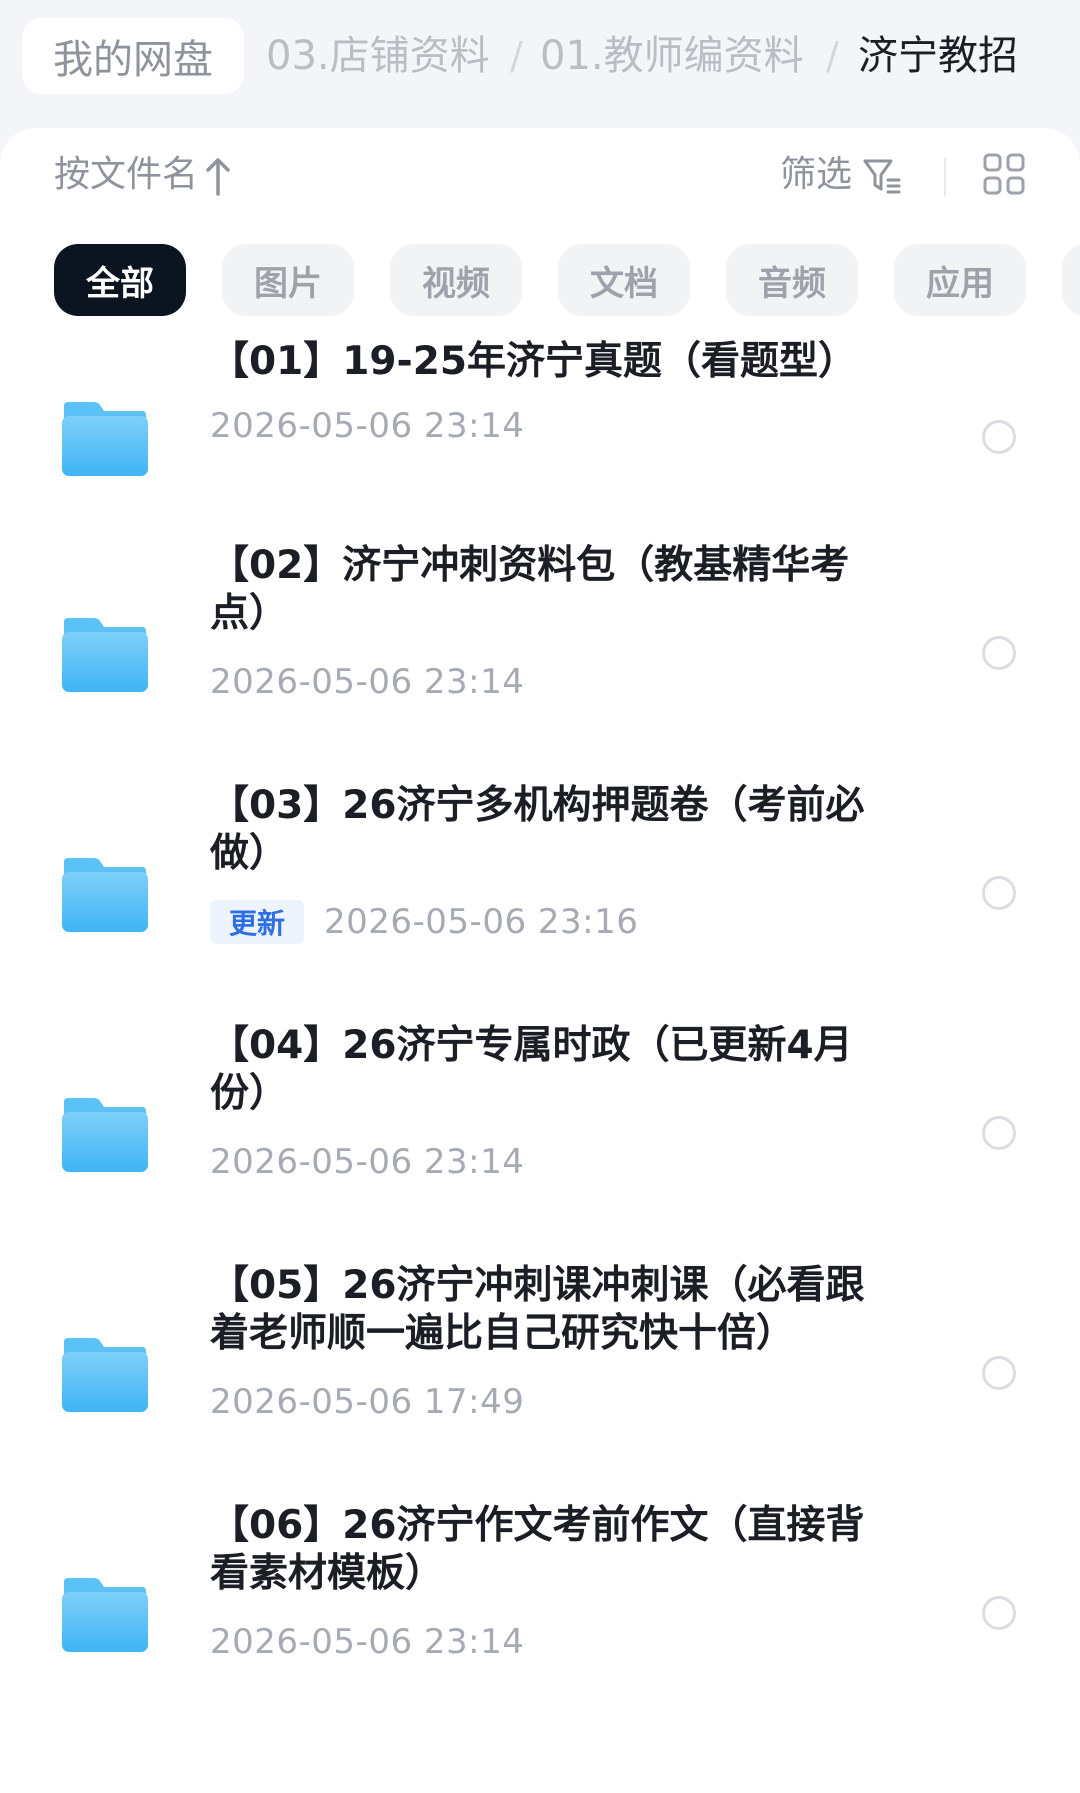 This screenshot has height=1793, width=1080. What do you see at coordinates (882, 176) in the screenshot?
I see `filter-icon` at bounding box center [882, 176].